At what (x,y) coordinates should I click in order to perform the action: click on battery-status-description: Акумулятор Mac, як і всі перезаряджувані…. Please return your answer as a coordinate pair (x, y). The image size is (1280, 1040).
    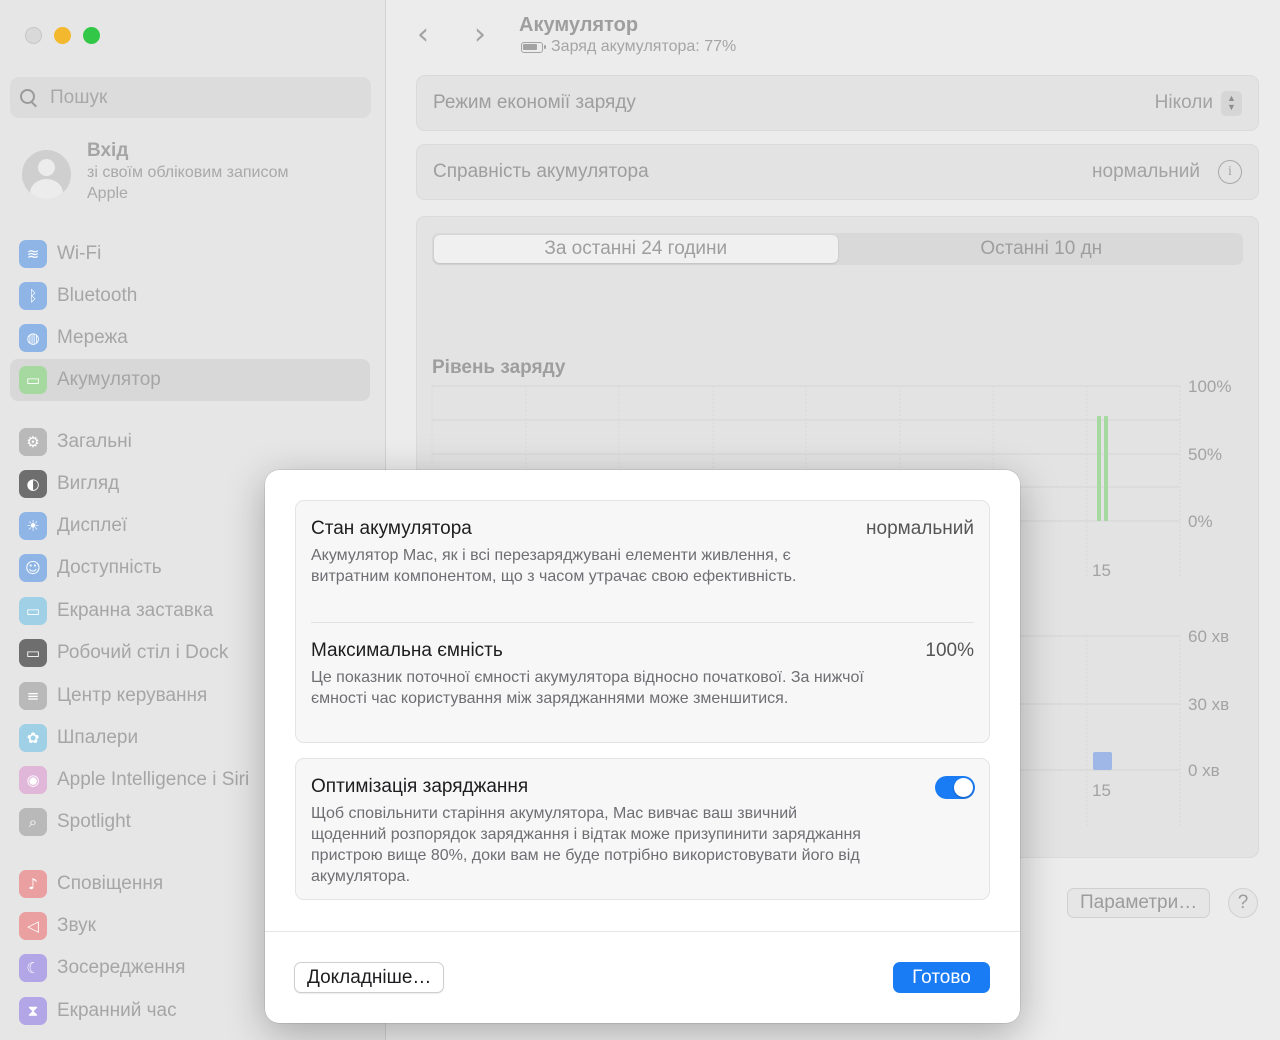
    Looking at the image, I should click on (554, 566).